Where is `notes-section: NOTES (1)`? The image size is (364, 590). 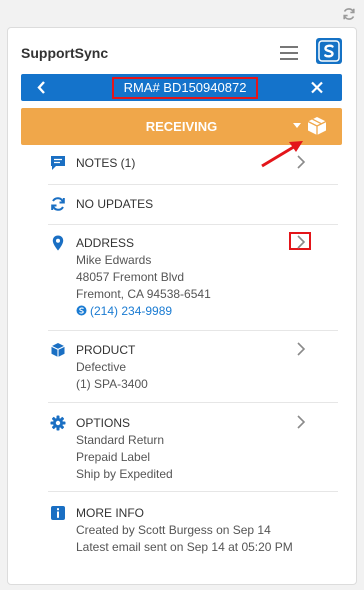
notes-section: NOTES (1) is located at coordinates (182, 166).